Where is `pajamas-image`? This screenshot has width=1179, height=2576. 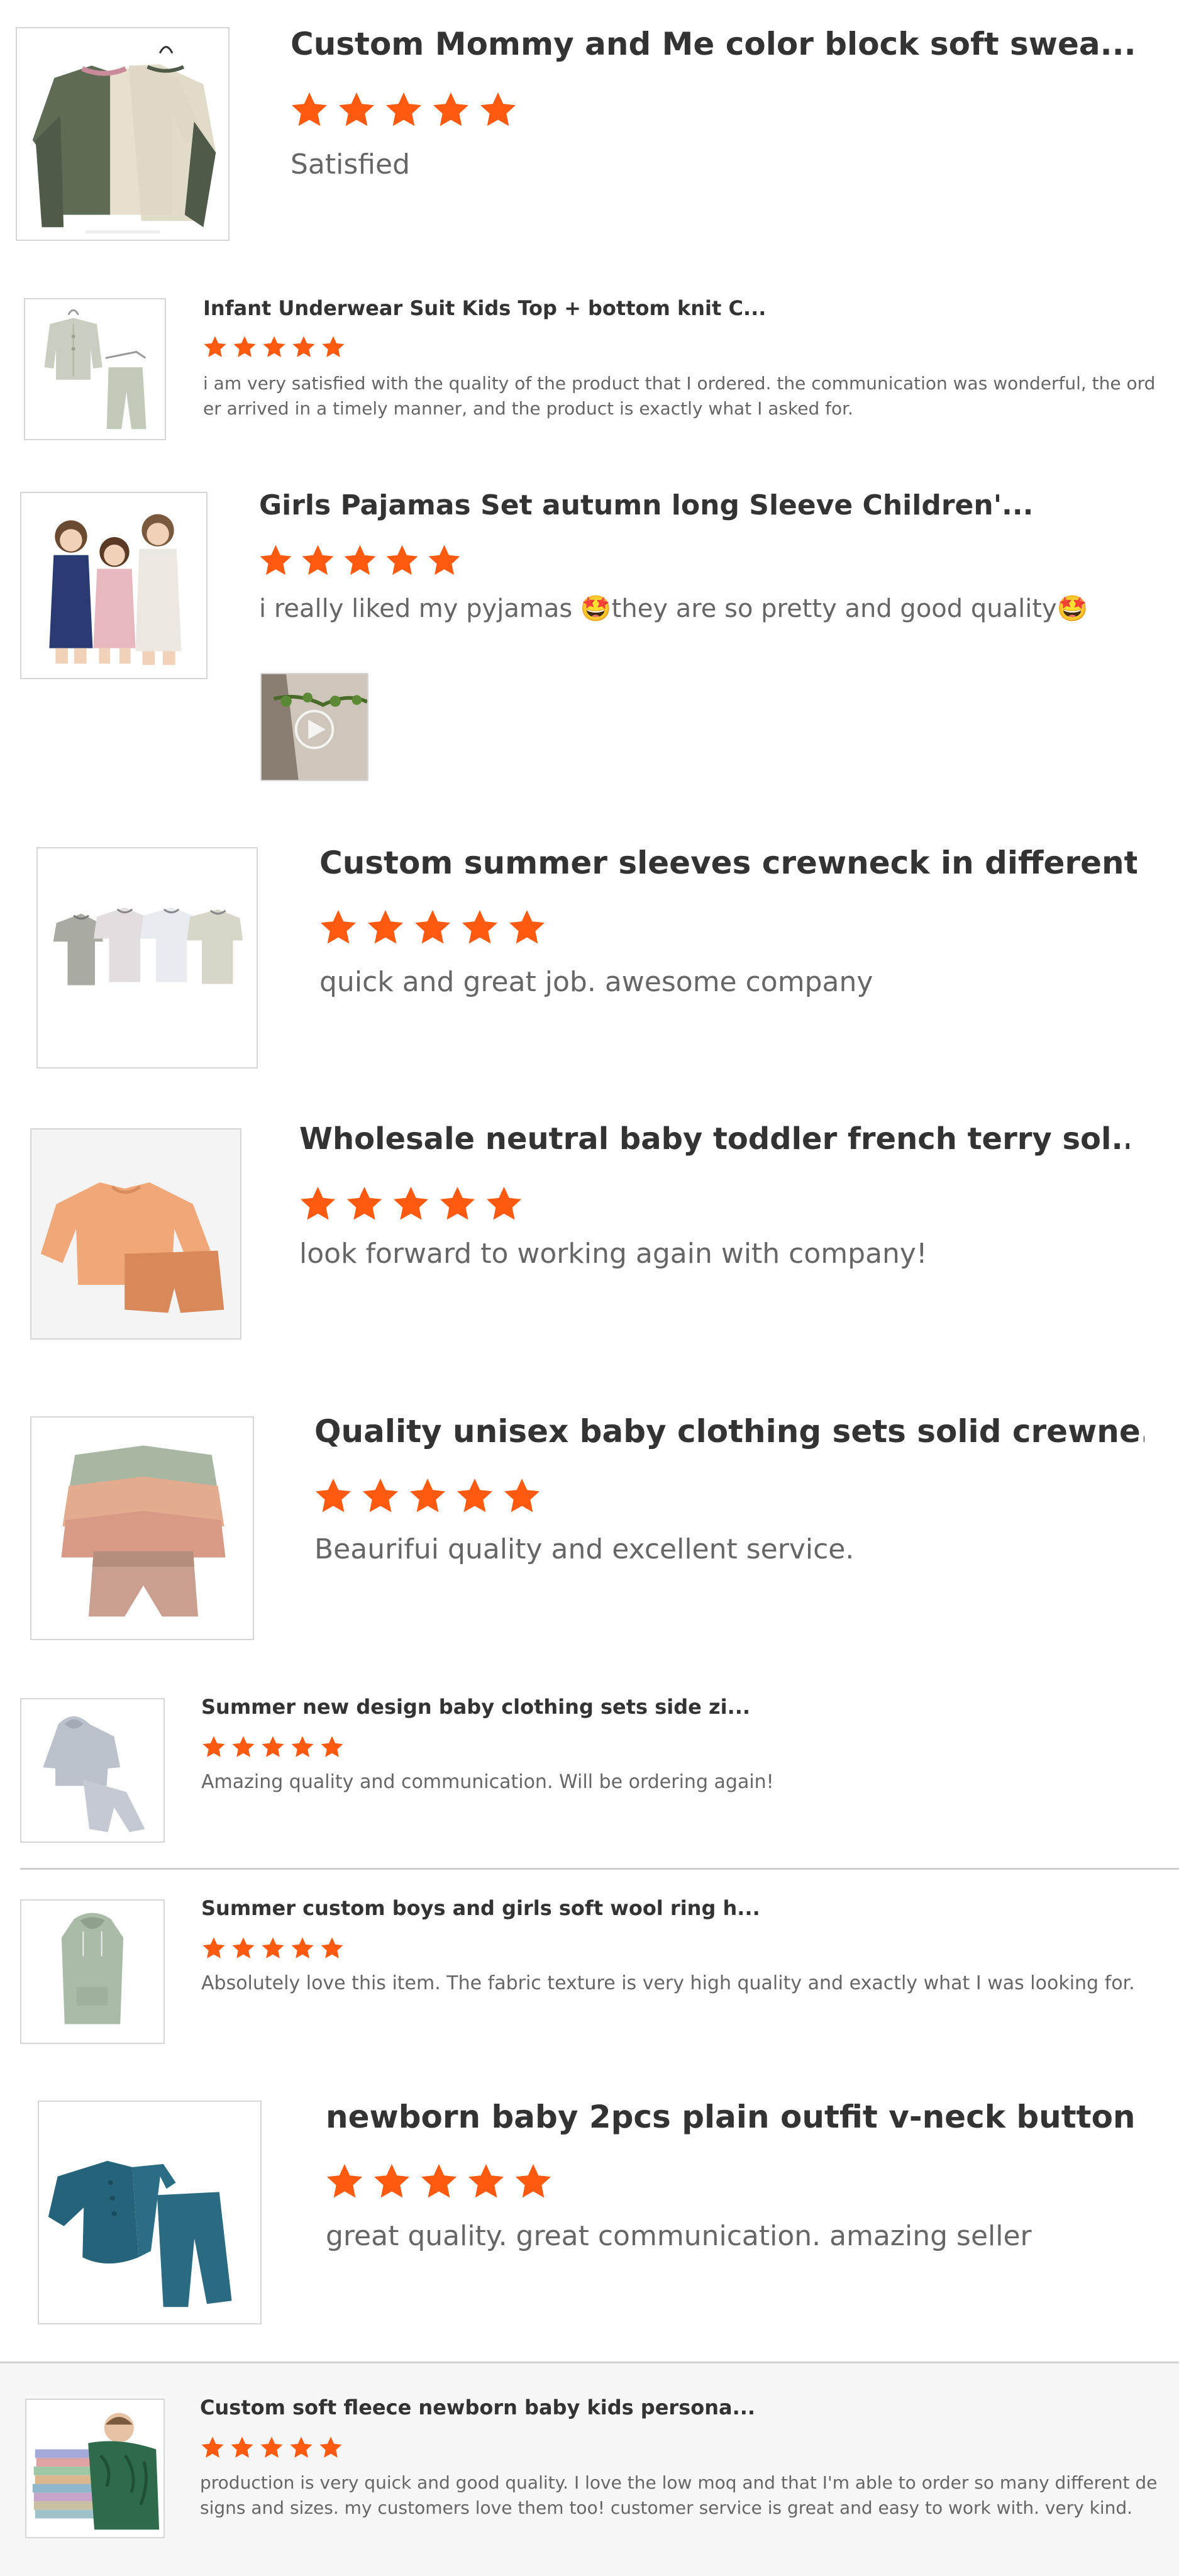
pajamas-image is located at coordinates (113, 585).